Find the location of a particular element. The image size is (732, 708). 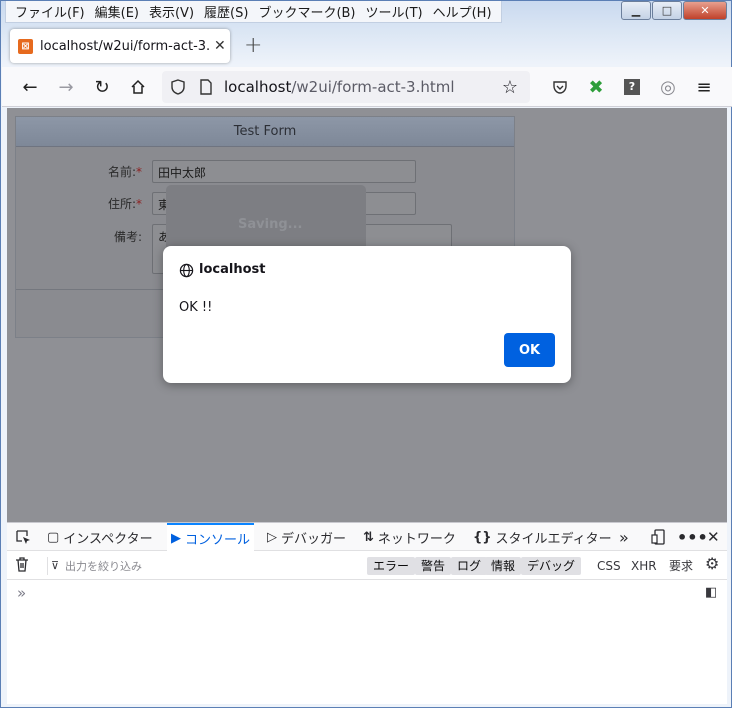

console-filter-bar: ⊽ 出力を絞り込み エラー 警告 ログ 情報 デバッグ CSS XHR 要求 ⚙ is located at coordinates (367, 566).